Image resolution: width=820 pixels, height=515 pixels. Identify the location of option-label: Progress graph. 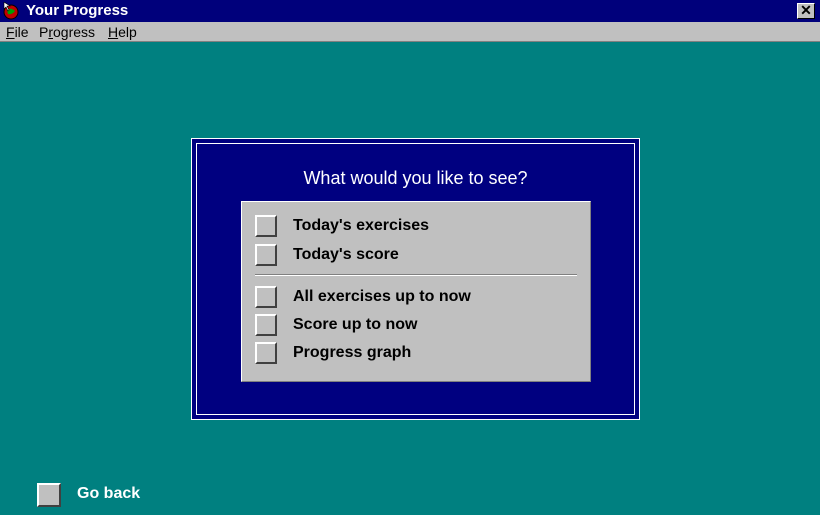
(352, 352).